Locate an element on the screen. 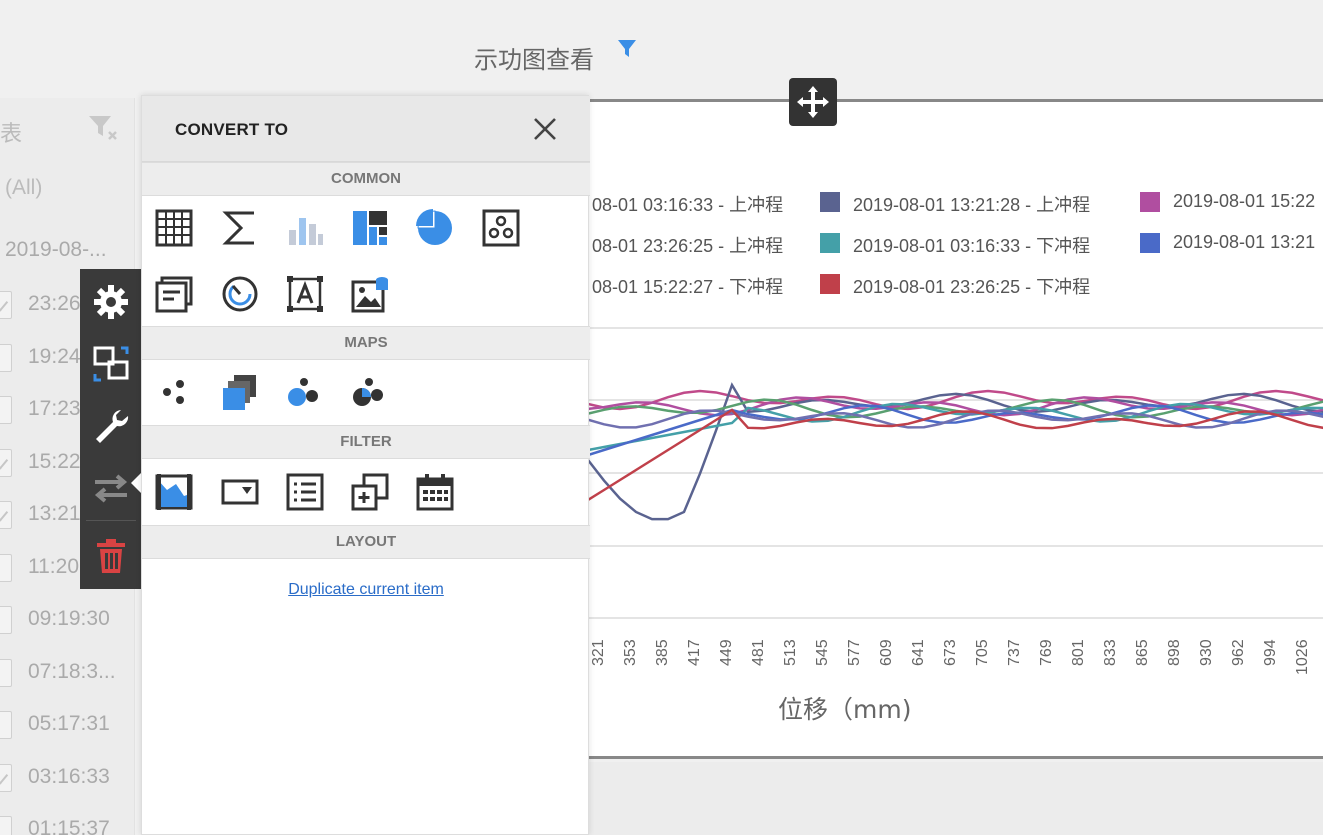 The image size is (1323, 835). list-item: 05:17:31 is located at coordinates (67, 725).